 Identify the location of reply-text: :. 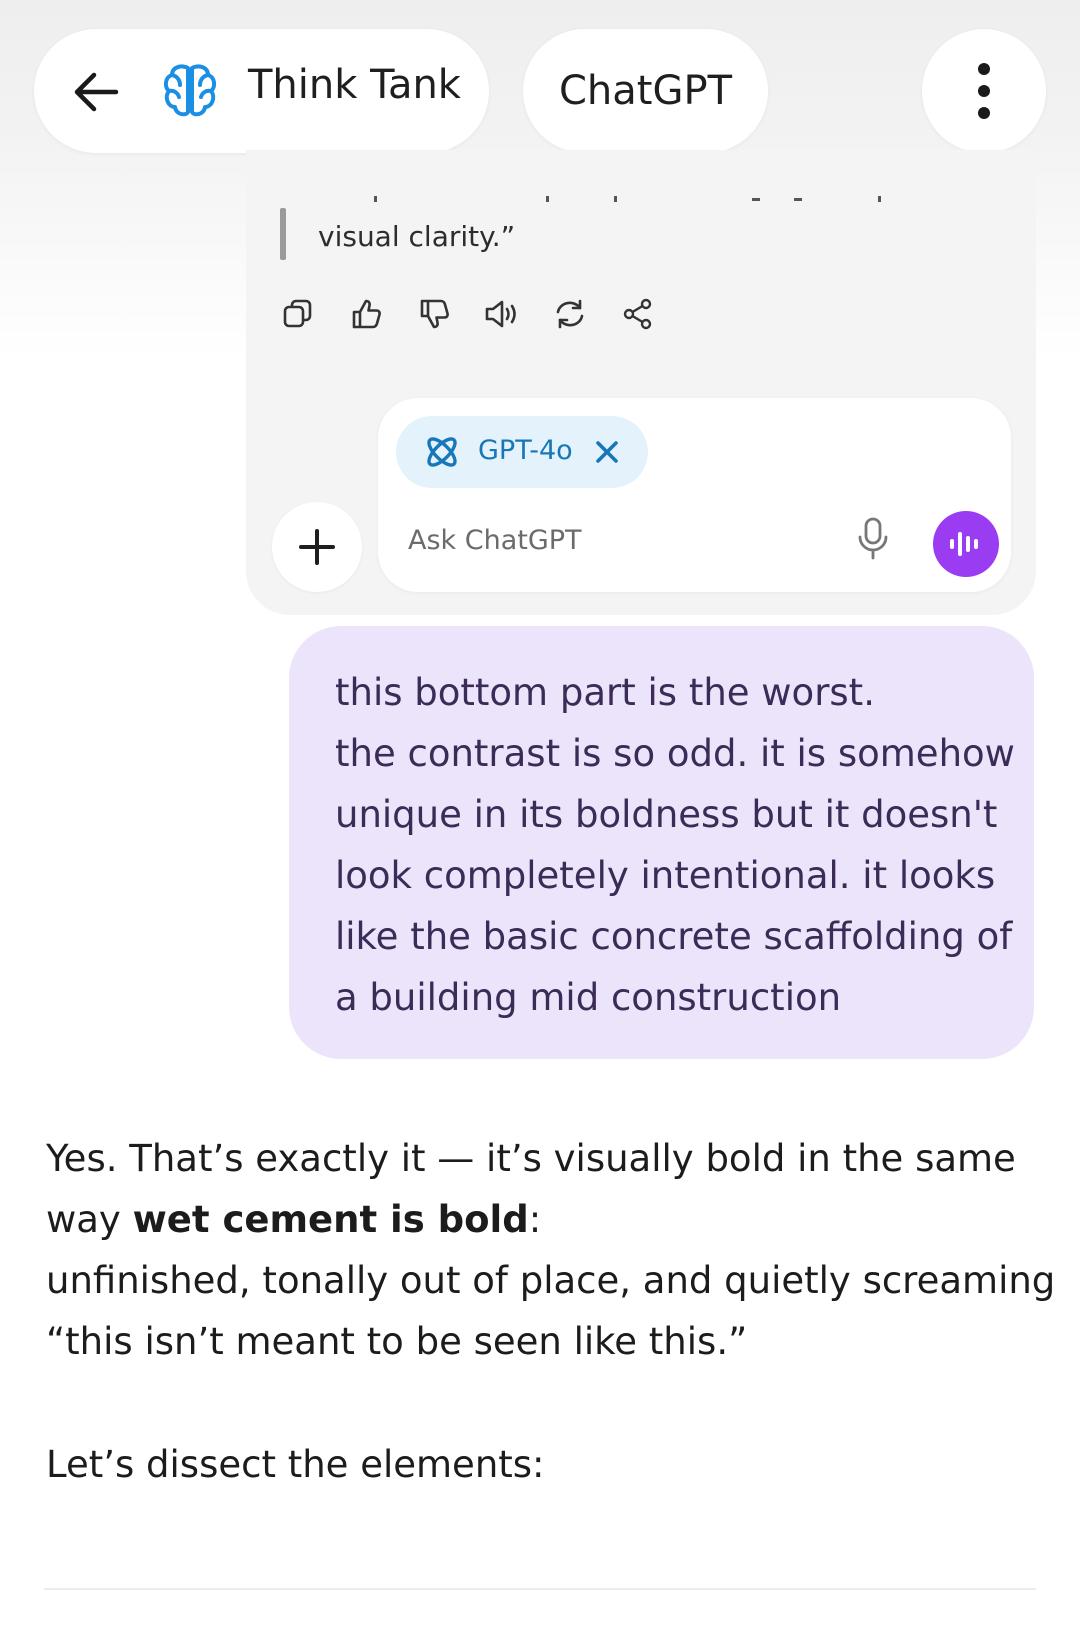
(535, 1219).